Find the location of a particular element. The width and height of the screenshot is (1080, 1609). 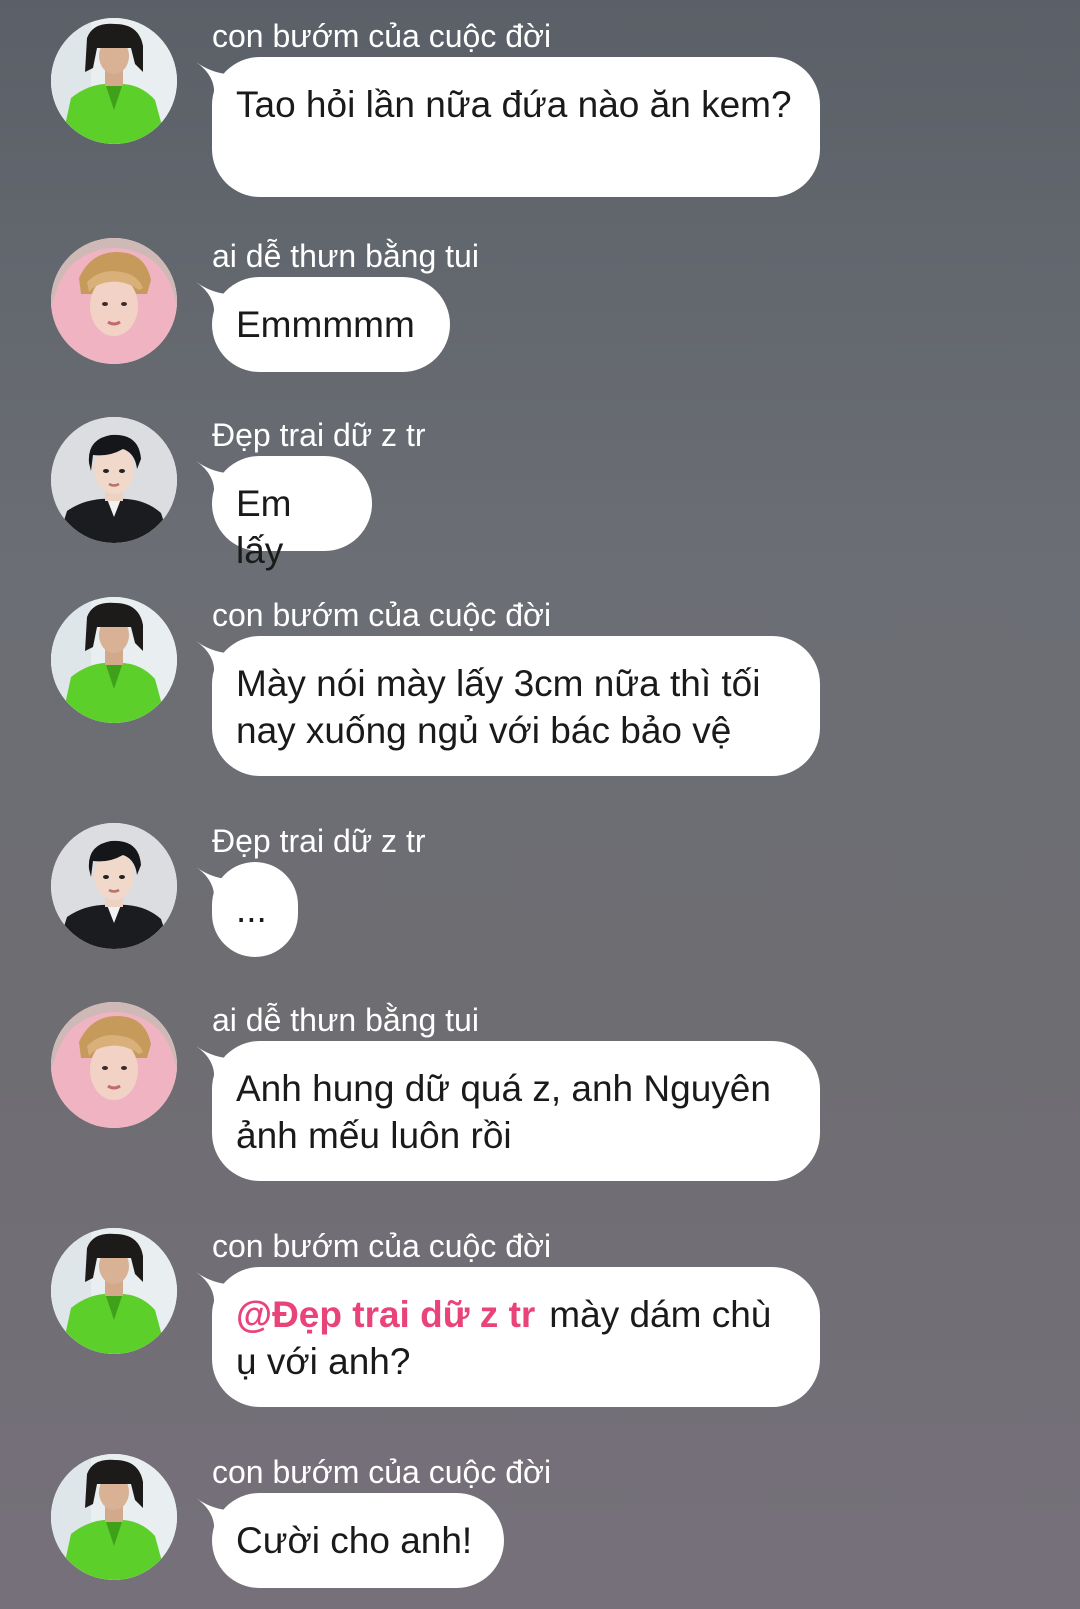

message-bubble: Emmmmm is located at coordinates (331, 324).